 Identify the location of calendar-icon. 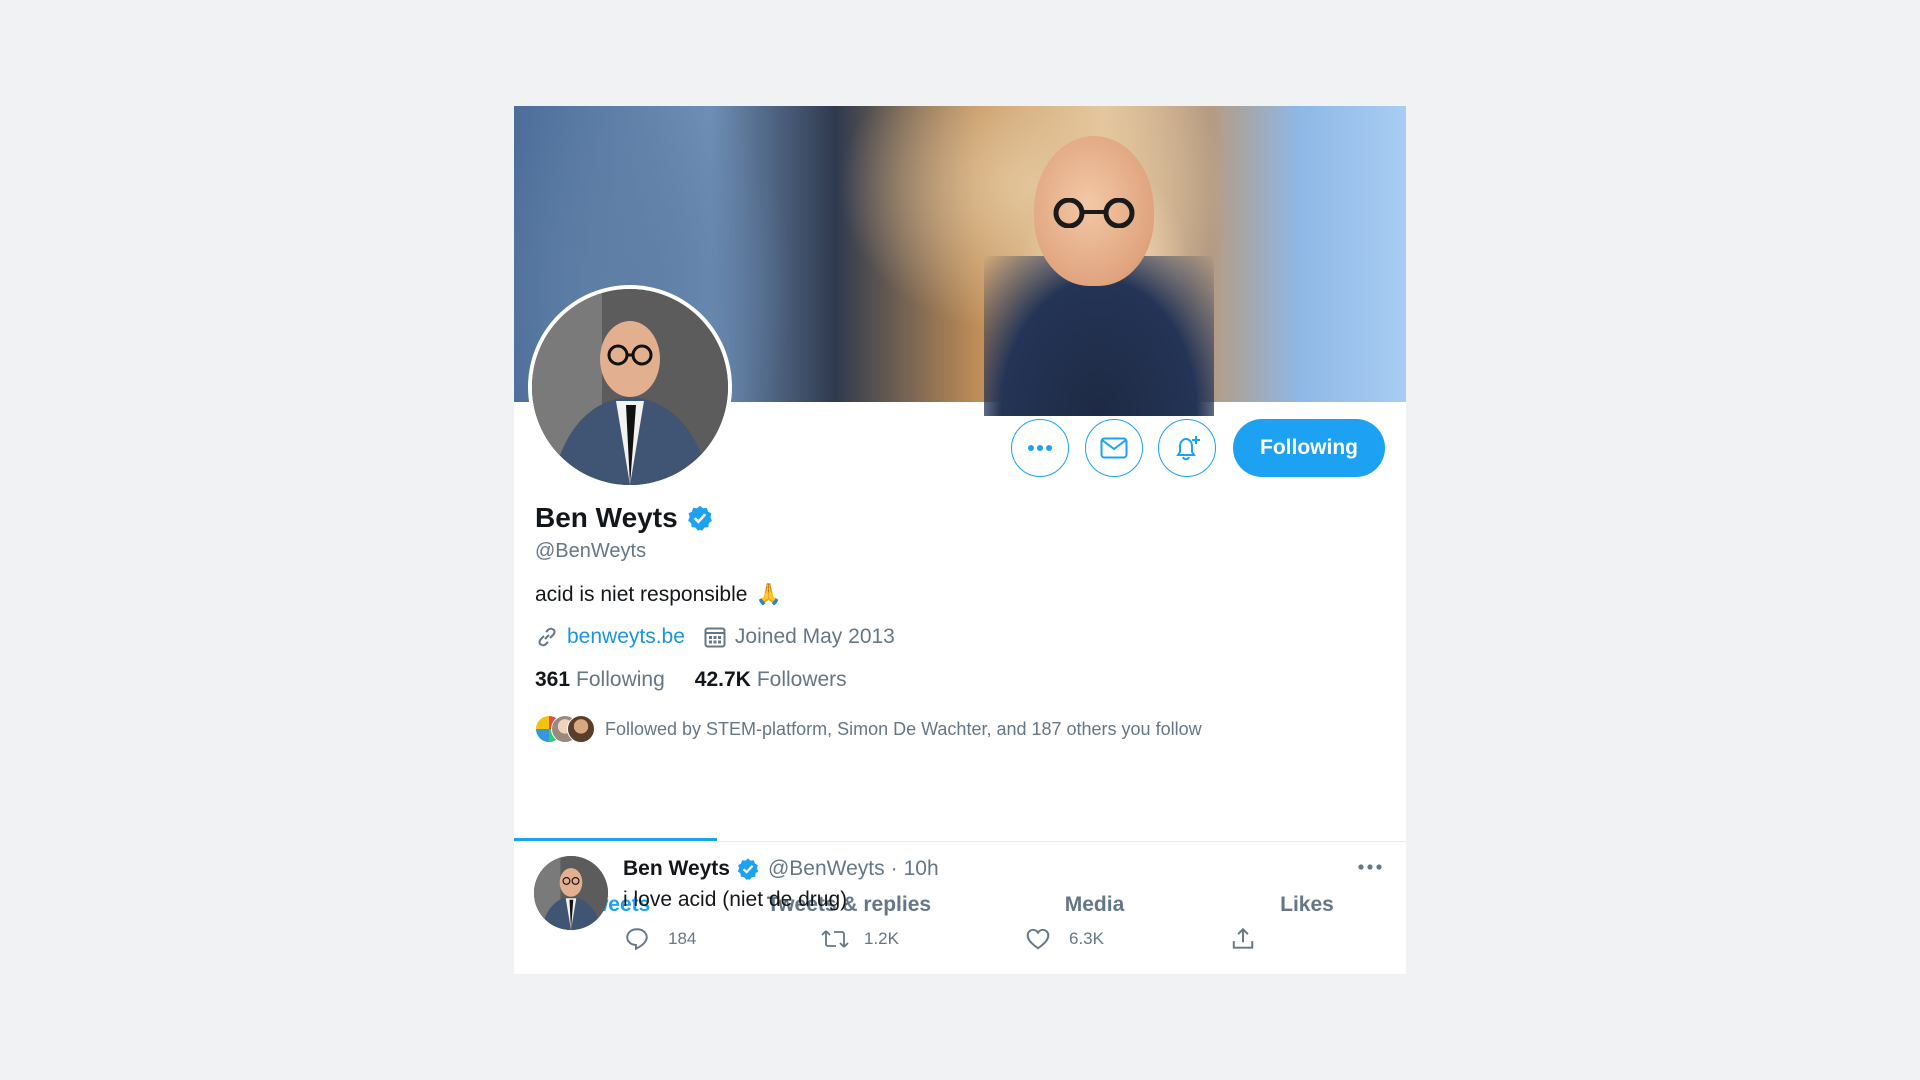
(715, 637).